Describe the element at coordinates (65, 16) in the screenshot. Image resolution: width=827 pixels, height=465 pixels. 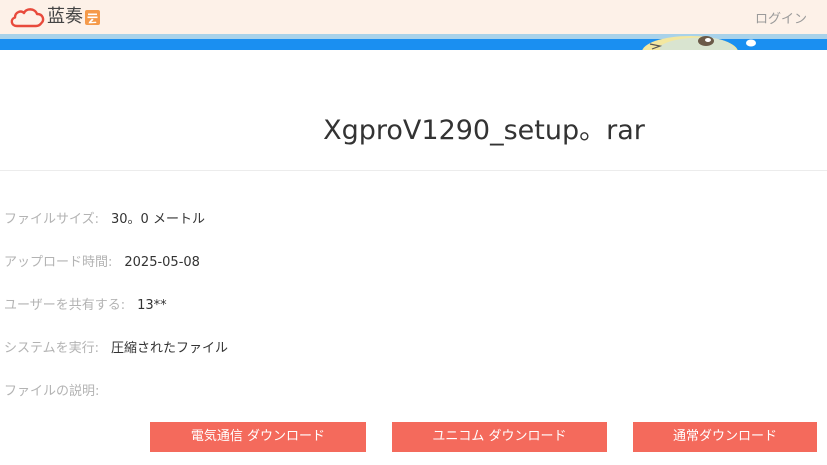
I see `logo-text: 蓝奏` at that location.